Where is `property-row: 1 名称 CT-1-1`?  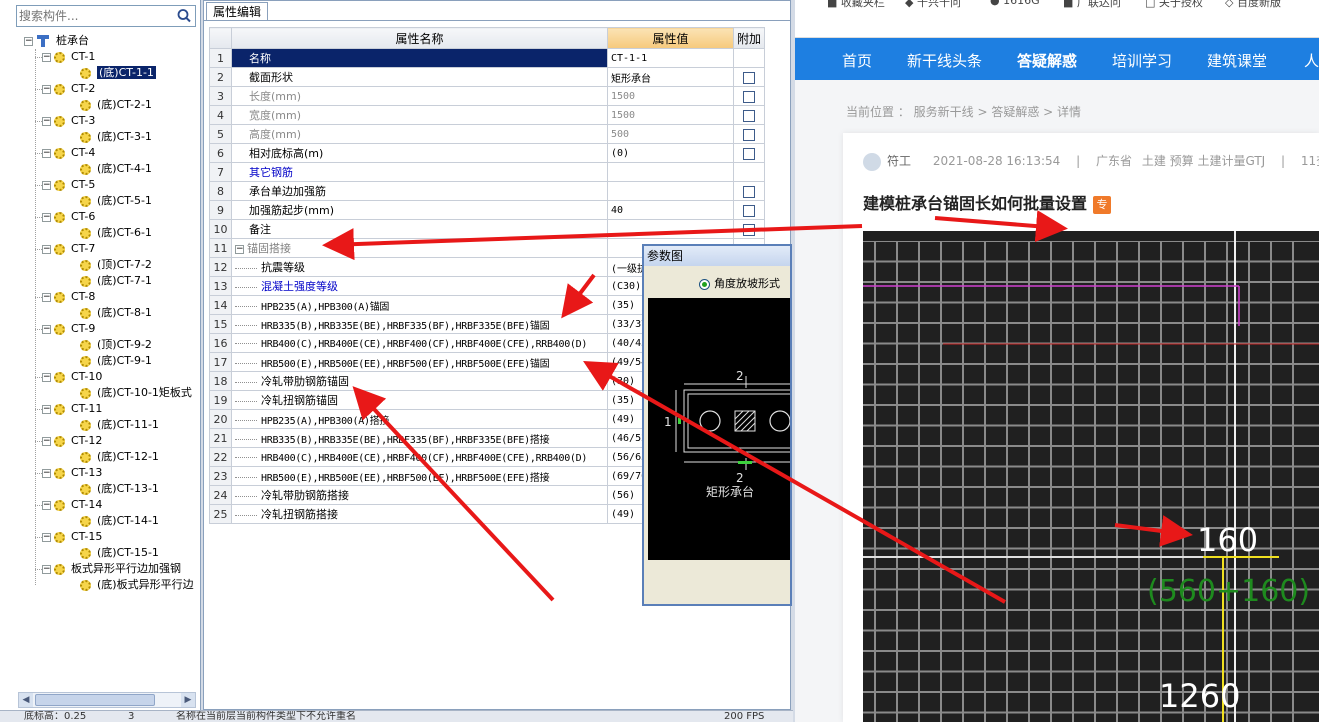
property-row: 1 名称 CT-1-1 is located at coordinates (487, 58).